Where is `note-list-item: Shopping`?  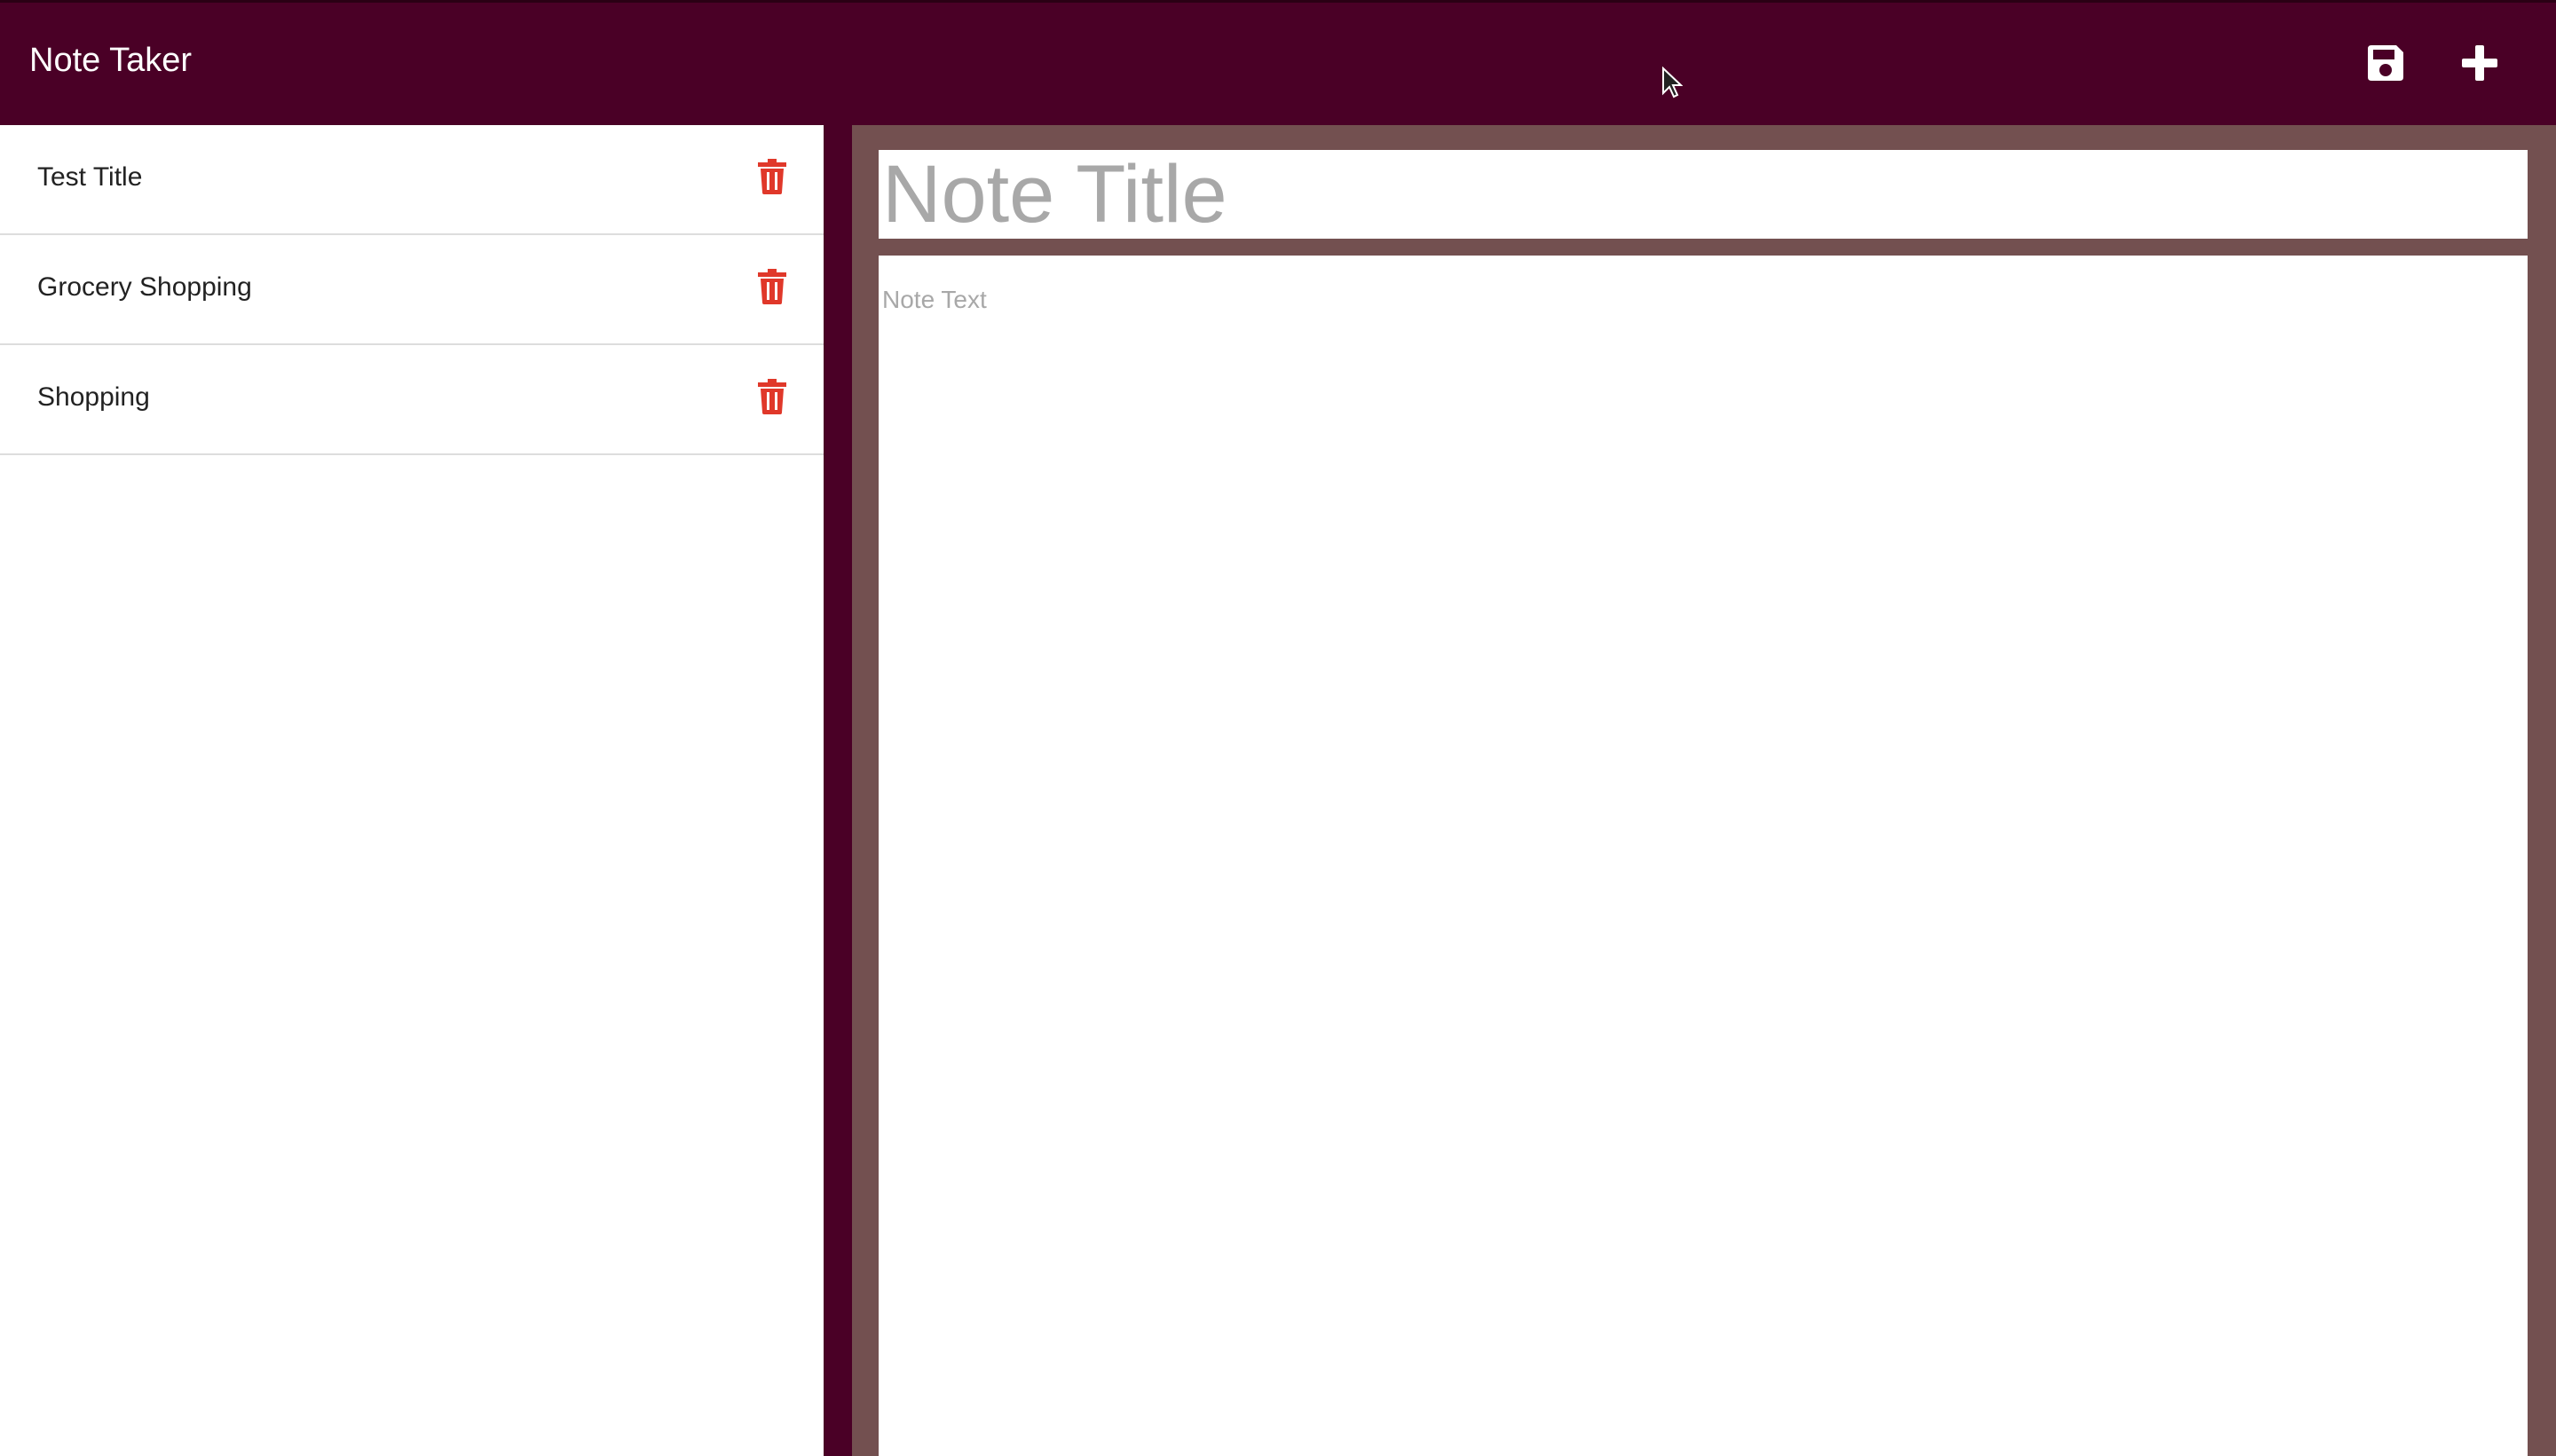 note-list-item: Shopping is located at coordinates (412, 400).